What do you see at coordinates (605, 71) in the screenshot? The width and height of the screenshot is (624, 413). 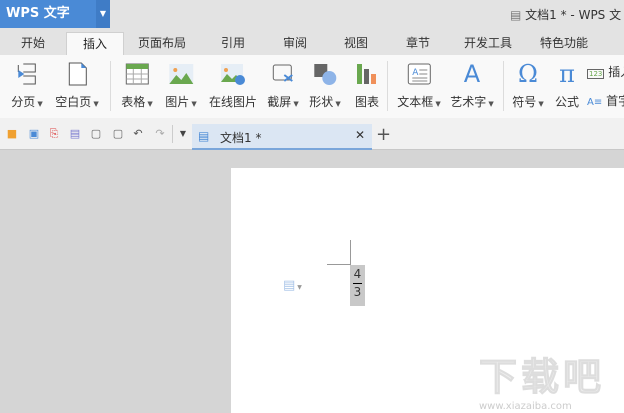 I see `insert-number-button: 123 插入` at bounding box center [605, 71].